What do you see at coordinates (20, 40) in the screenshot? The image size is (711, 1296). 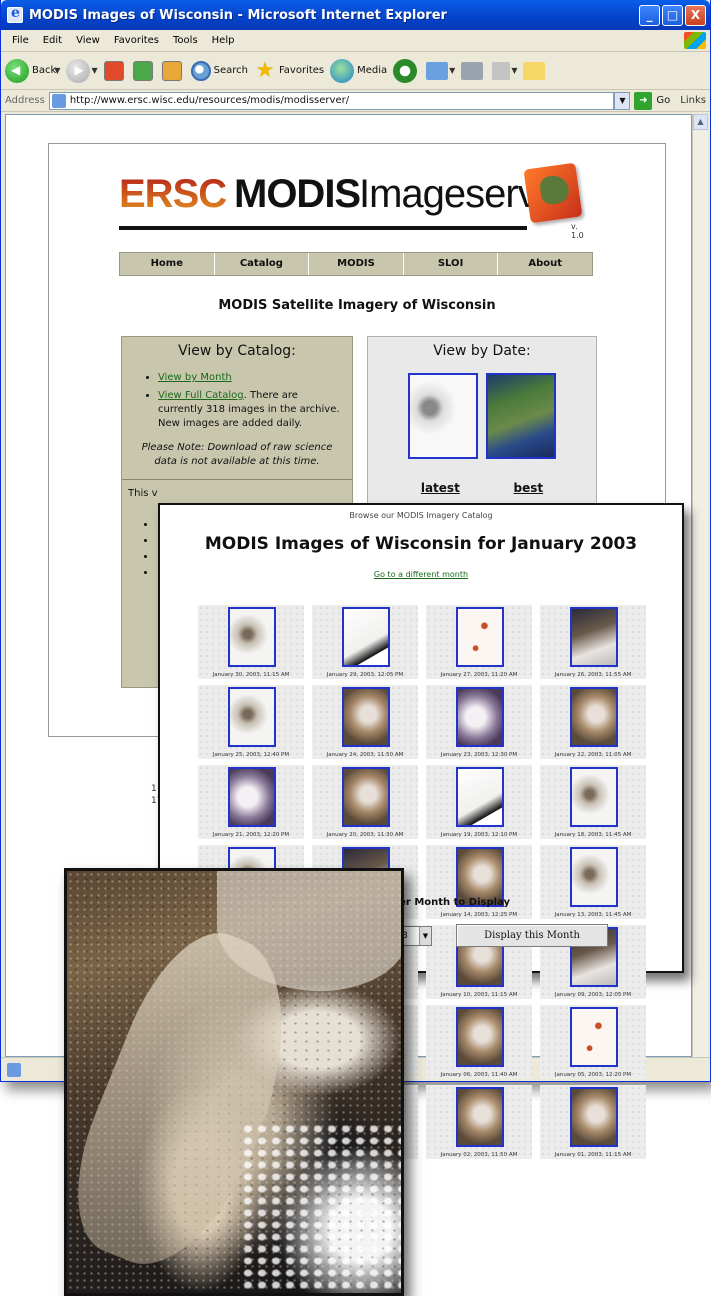 I see `menu-file: File` at bounding box center [20, 40].